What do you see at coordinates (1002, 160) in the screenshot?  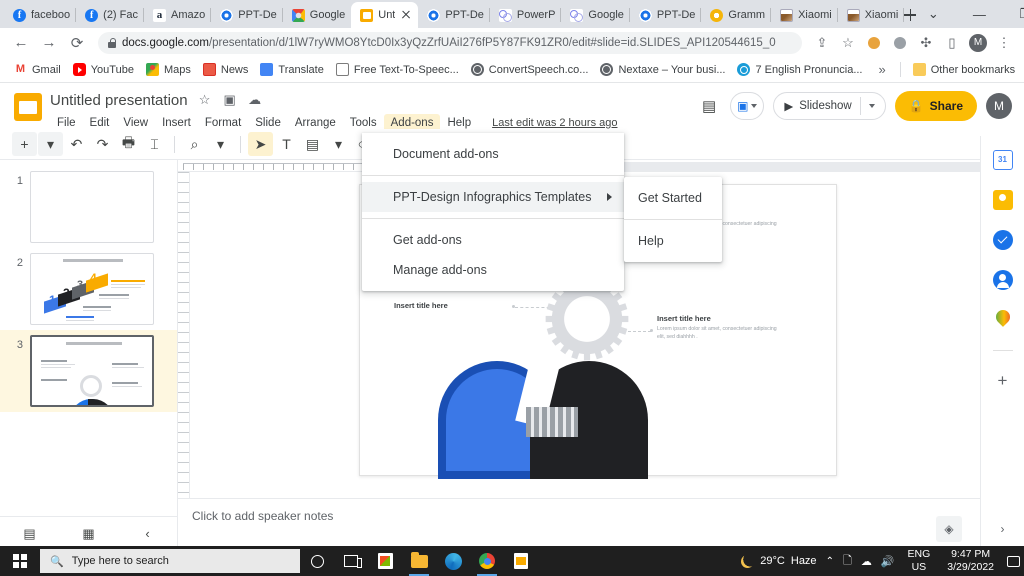 I see `google-calendar-icon` at bounding box center [1002, 160].